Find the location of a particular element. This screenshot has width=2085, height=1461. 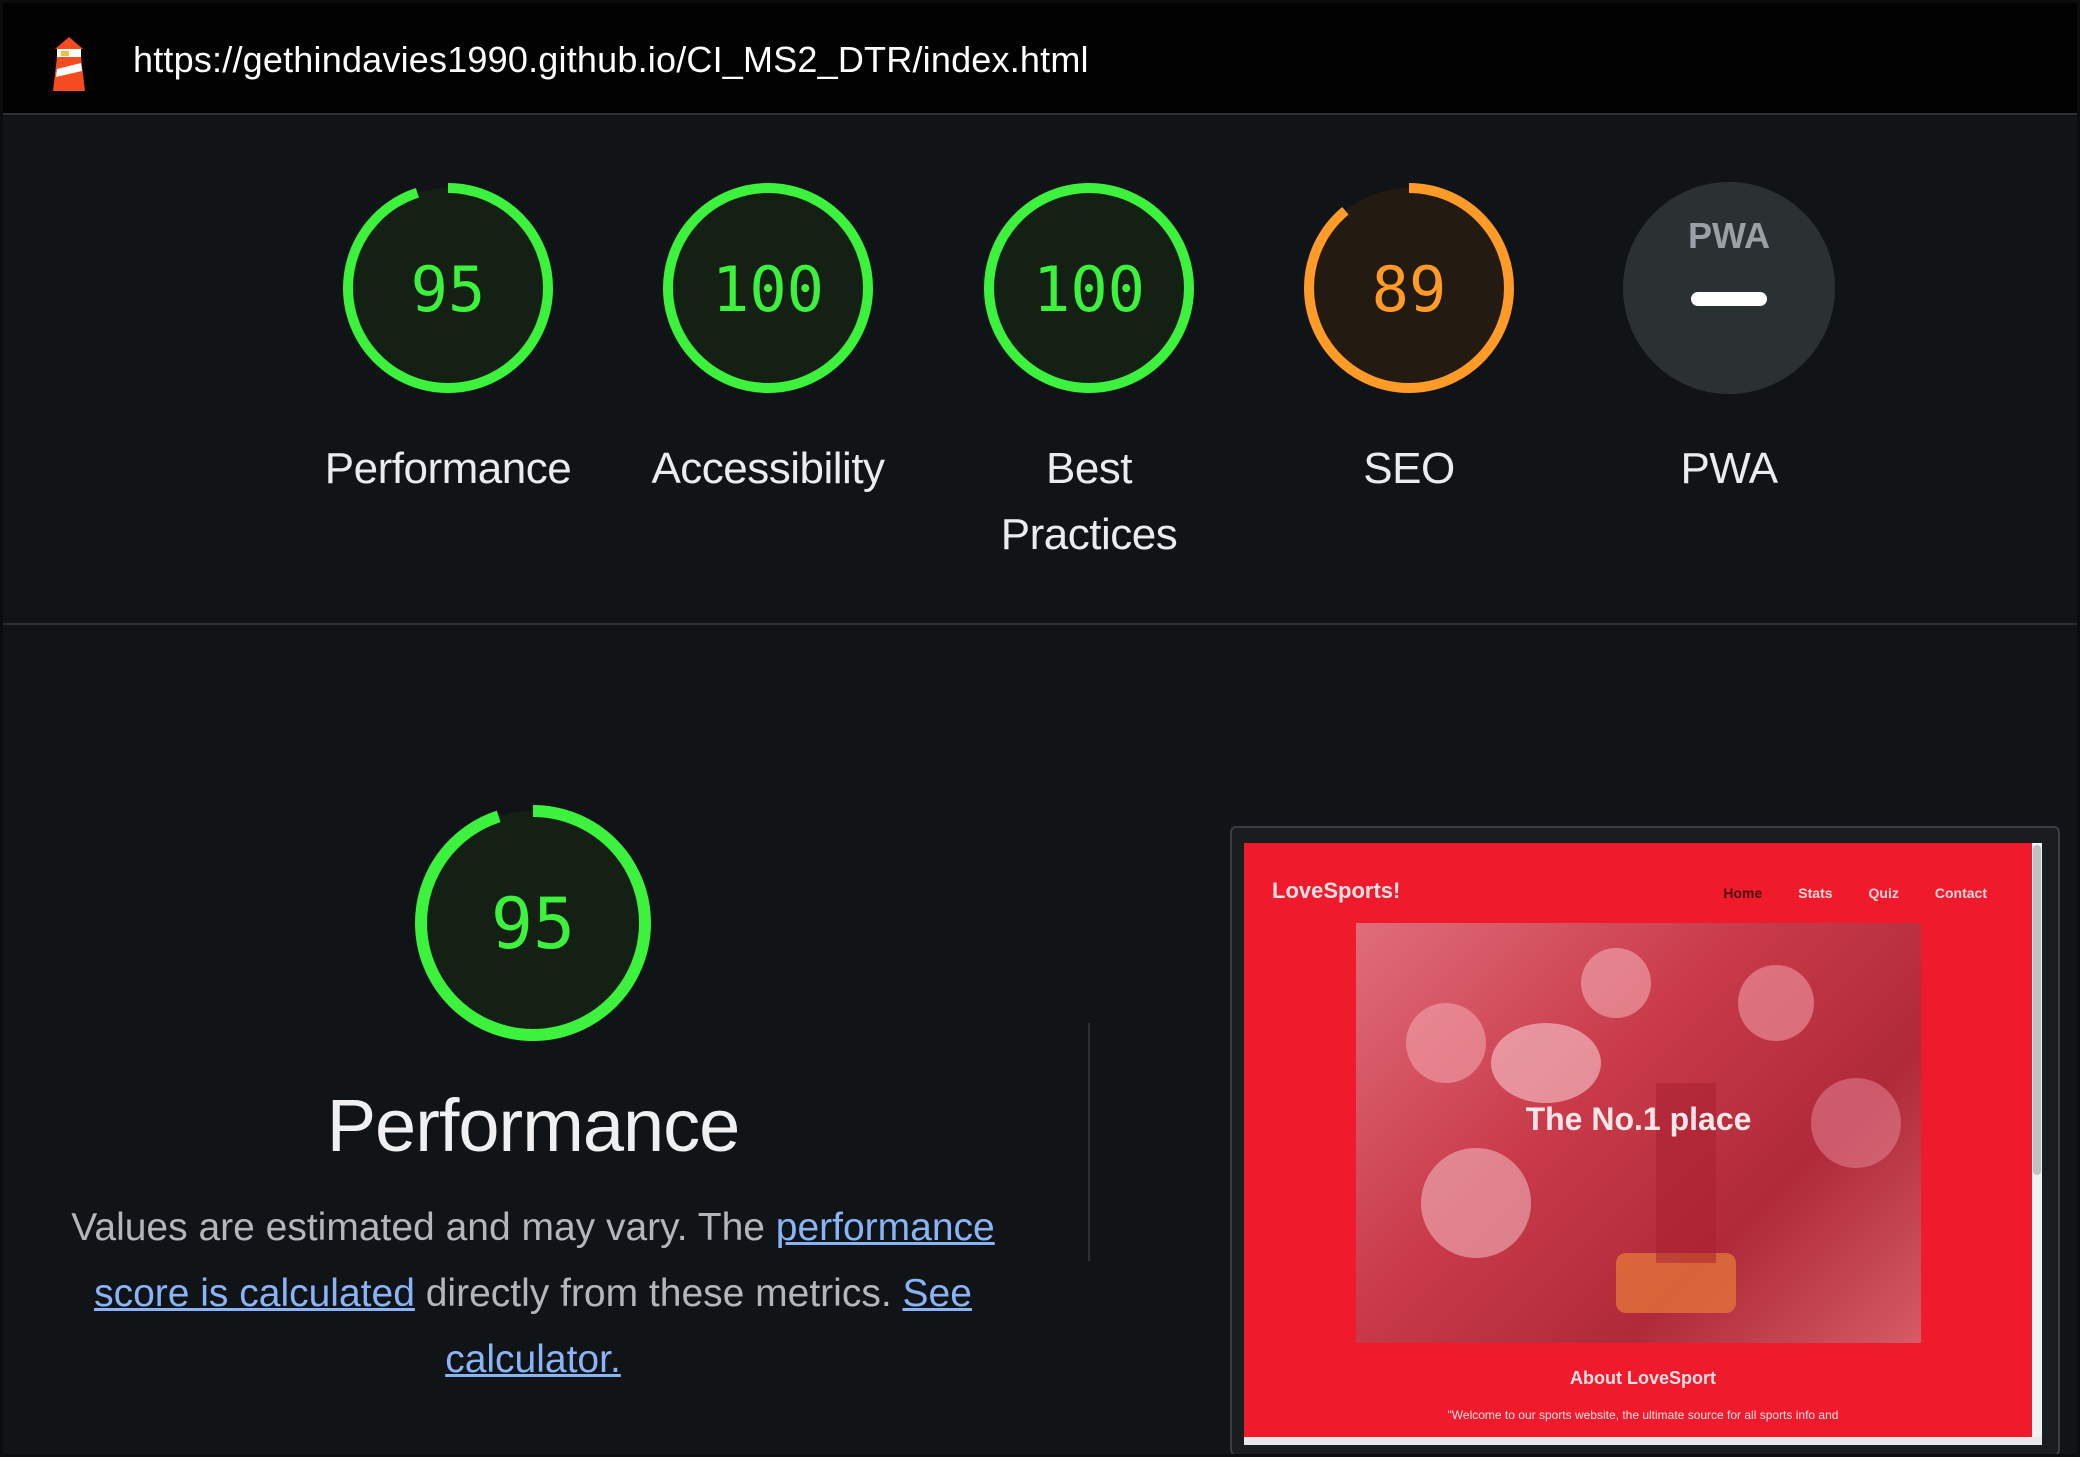

accessibility-gauge-ring: 100 is located at coordinates (768, 288).